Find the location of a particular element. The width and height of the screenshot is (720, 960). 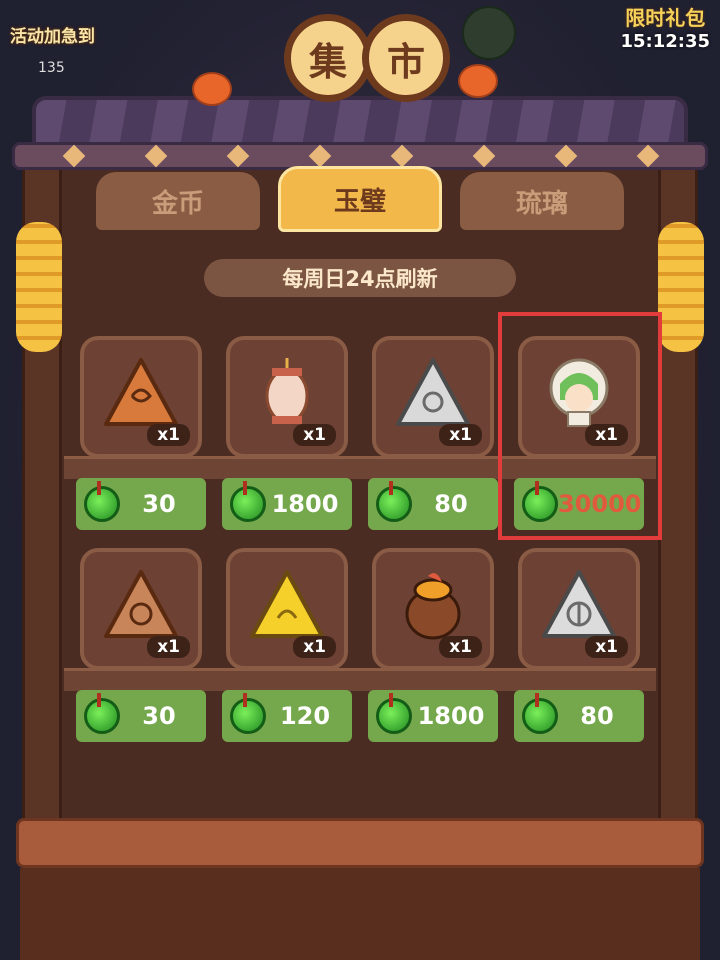

treasure-jar-icon is located at coordinates (433, 606).